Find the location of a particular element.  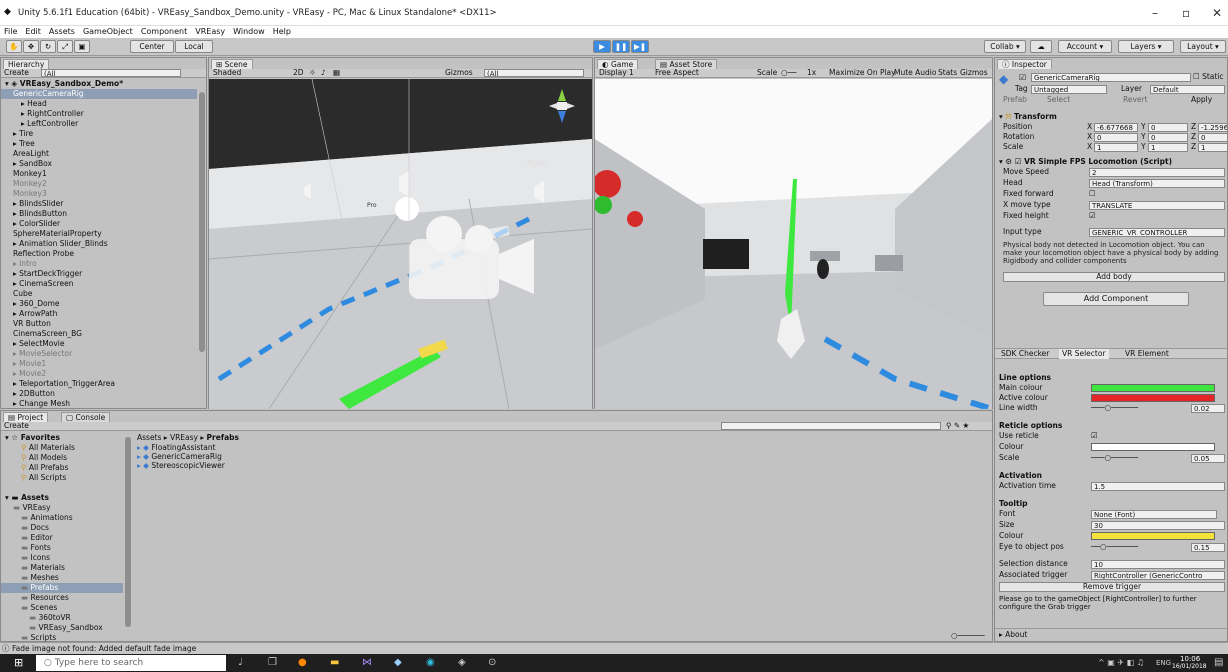

step-button: ▶❚ is located at coordinates (640, 46).